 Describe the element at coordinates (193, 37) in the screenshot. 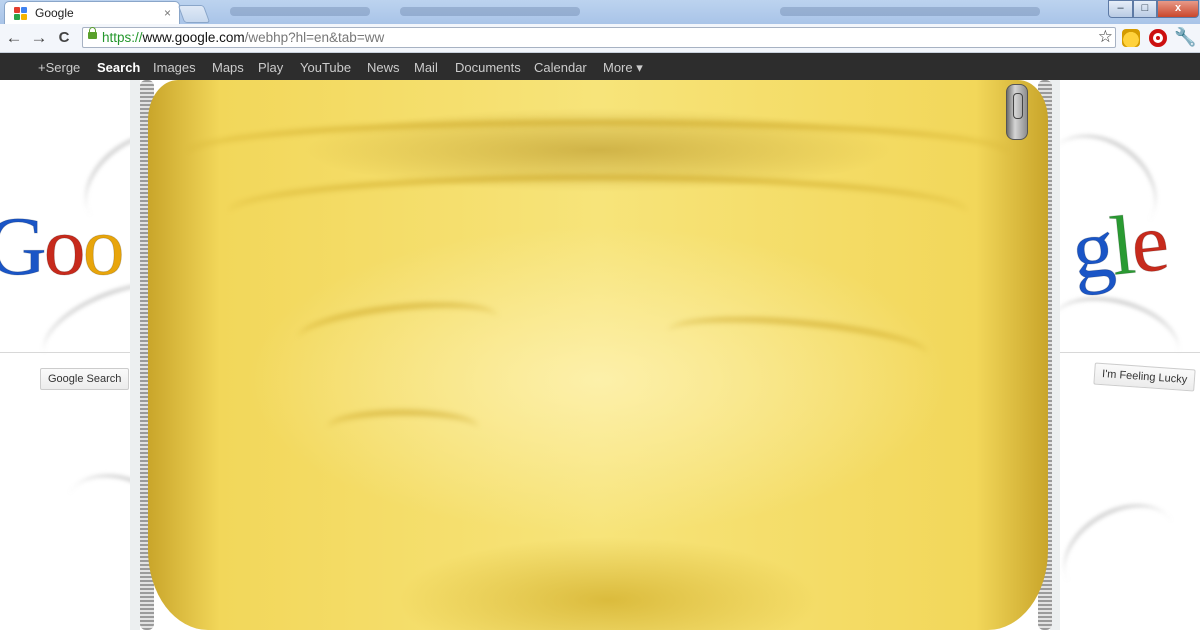

I see `url-host: www.google.com` at that location.